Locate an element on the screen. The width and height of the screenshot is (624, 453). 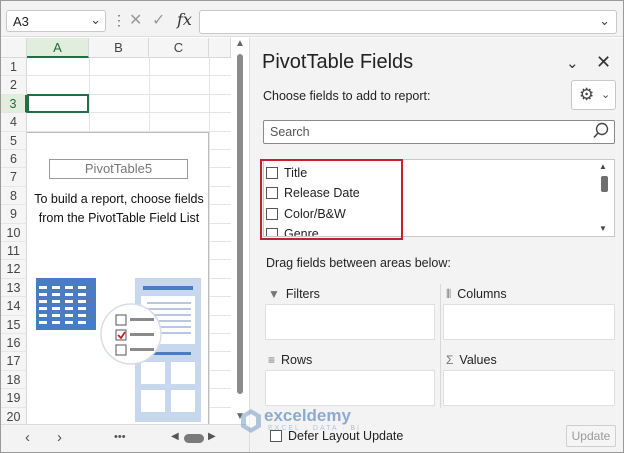
row-header-9: 9 is located at coordinates (14, 214).